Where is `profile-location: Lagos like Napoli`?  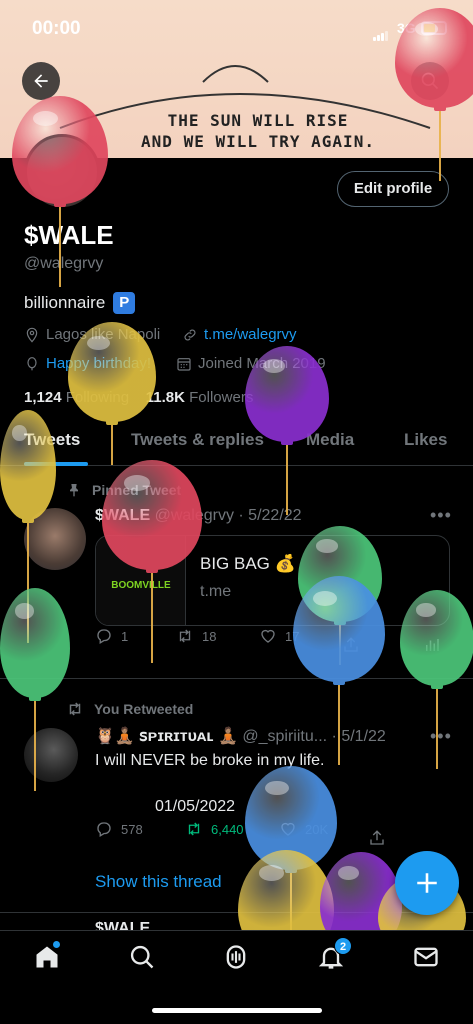 profile-location: Lagos like Napoli is located at coordinates (92, 334).